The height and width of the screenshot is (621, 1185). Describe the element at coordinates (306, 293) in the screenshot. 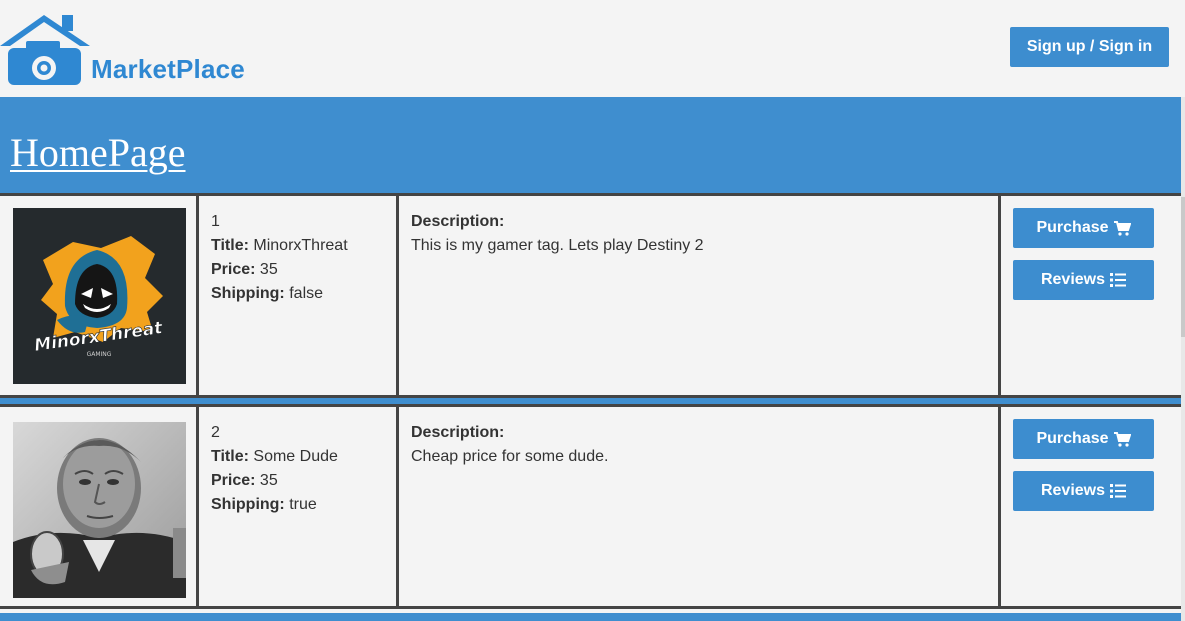

I see `listing-shipping: false` at that location.